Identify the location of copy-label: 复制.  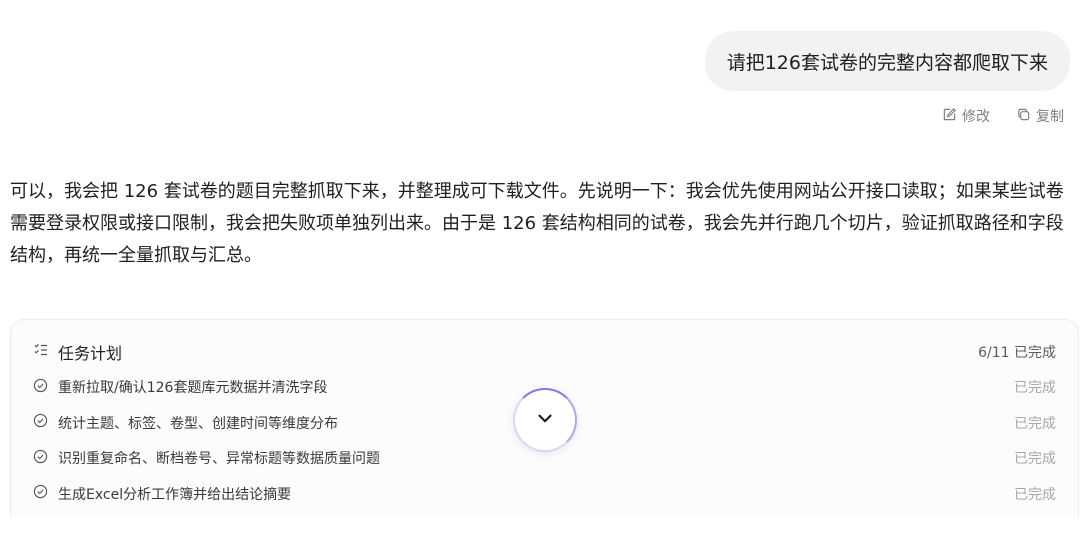
(1050, 117).